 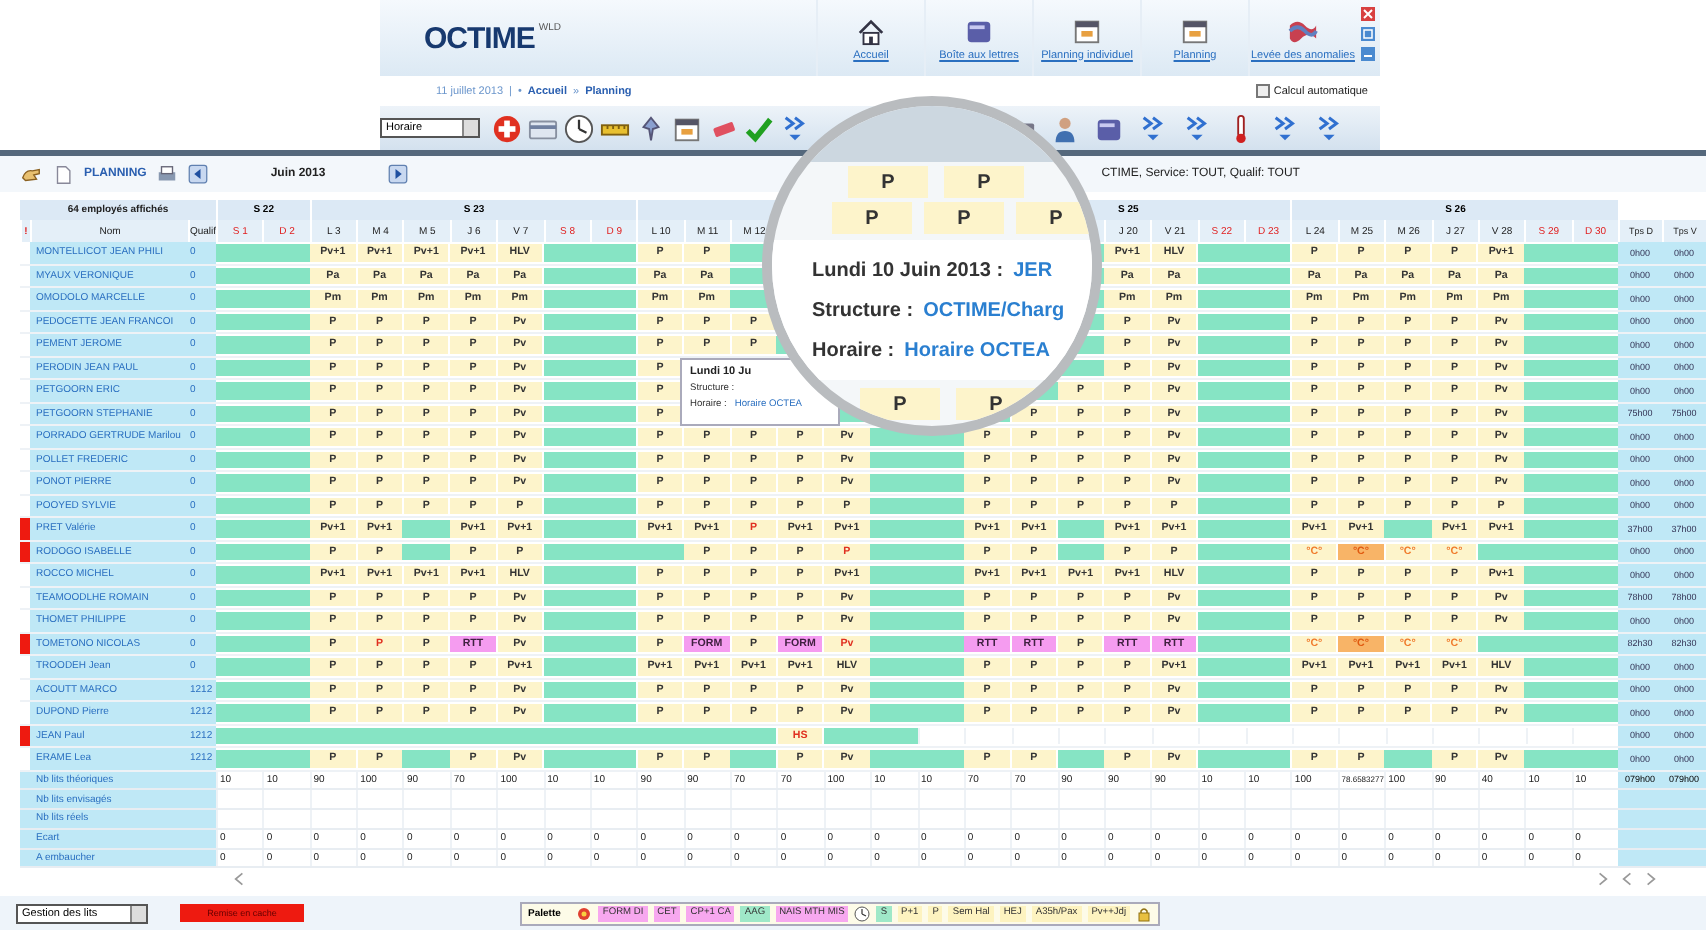 What do you see at coordinates (1153, 128) in the screenshot?
I see `double-chevron-icon` at bounding box center [1153, 128].